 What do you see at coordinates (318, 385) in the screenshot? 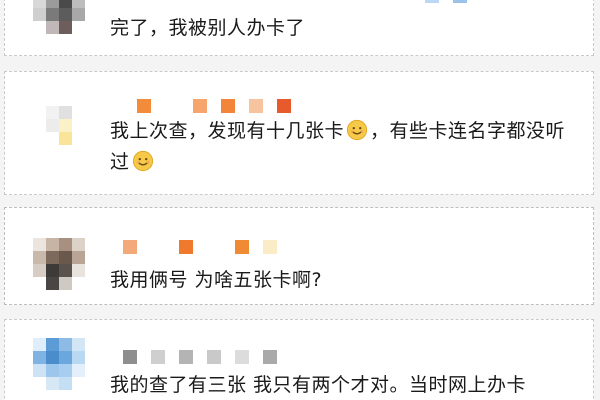
I see `comment-text: 我的查了有三张 我只有两个才对。当时网上办卡` at bounding box center [318, 385].